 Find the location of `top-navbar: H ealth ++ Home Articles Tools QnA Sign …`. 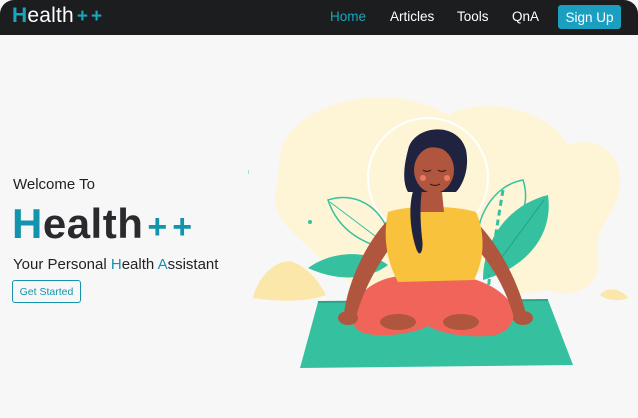

top-navbar: H ealth ++ Home Articles Tools QnA Sign … is located at coordinates (319, 17).